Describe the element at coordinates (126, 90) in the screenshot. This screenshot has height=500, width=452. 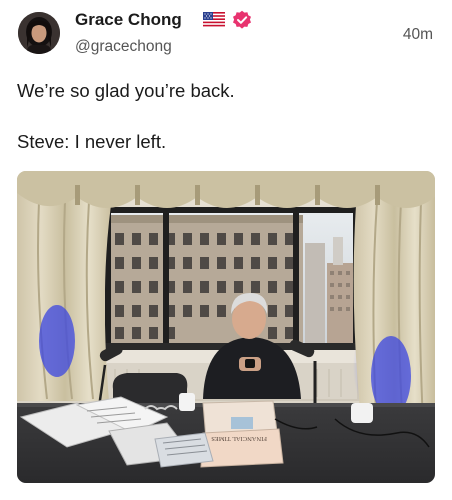
I see `post-text-line-1: We’re so glad you’re back.` at that location.